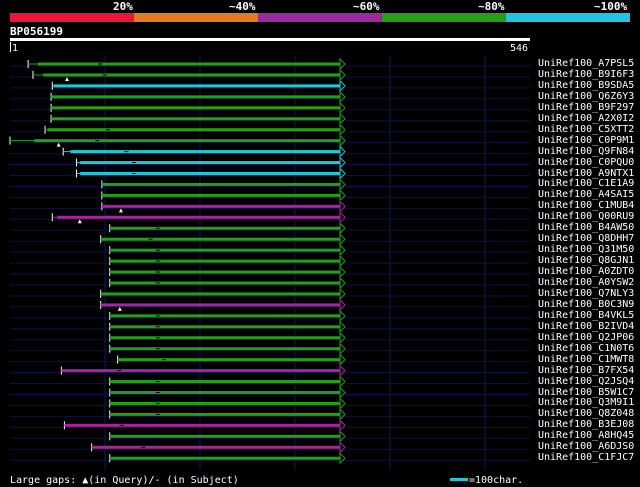 This screenshot has height=487, width=640. I want to click on hit-name: UniRef100_A9NTX1, so click(586, 173).